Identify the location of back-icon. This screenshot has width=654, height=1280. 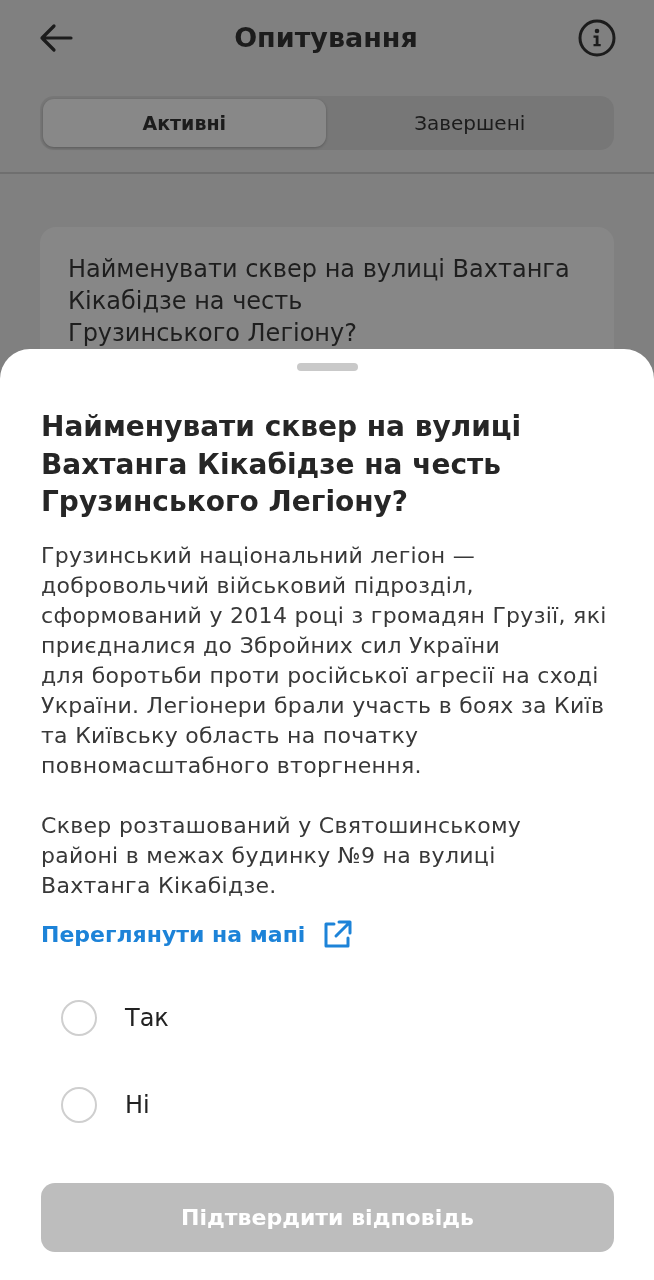
(56, 37).